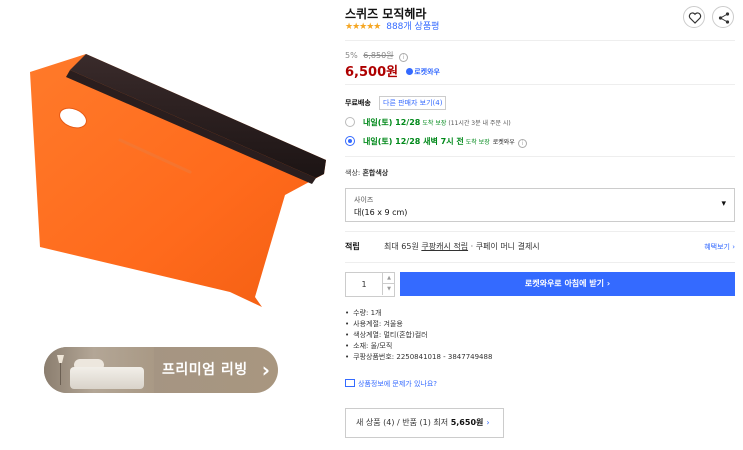  What do you see at coordinates (567, 284) in the screenshot?
I see `buy-now-button: 로켓와우로 아침에 받기 ›` at bounding box center [567, 284].